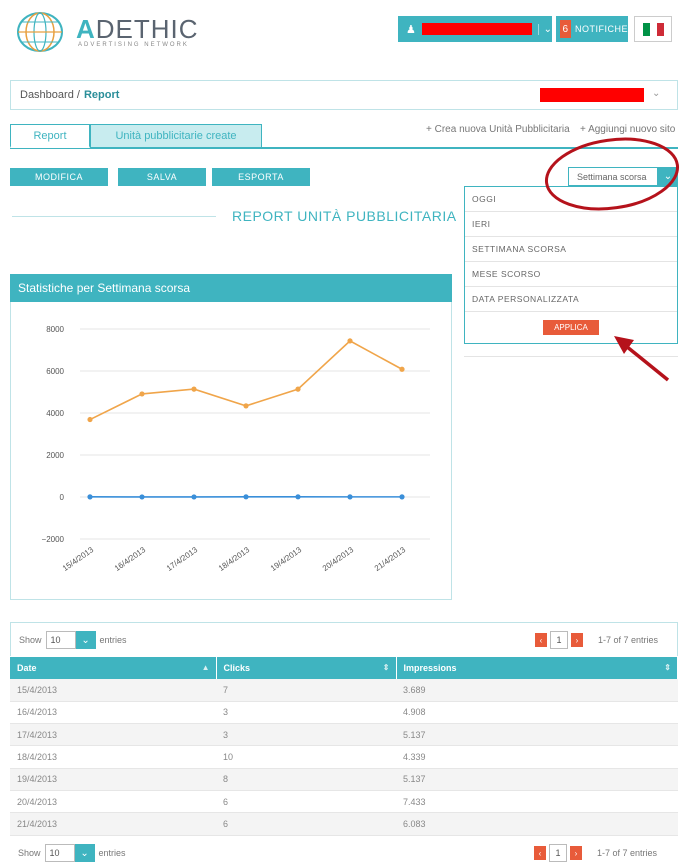 This screenshot has width=688, height=864. What do you see at coordinates (113, 757) in the screenshot?
I see `cell-date: 18/4/2013` at bounding box center [113, 757].